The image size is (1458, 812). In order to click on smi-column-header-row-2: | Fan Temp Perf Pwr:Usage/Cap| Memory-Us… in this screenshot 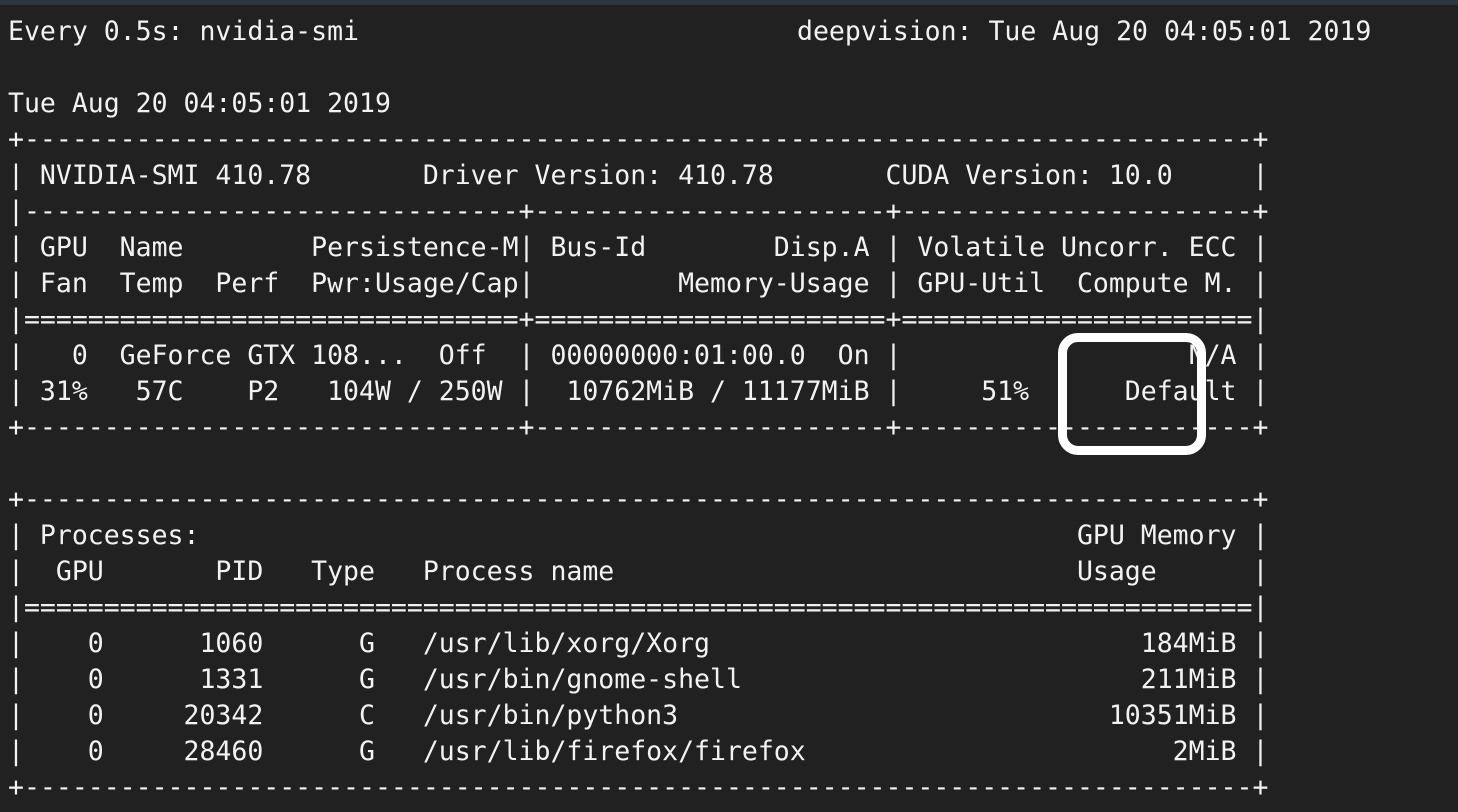, I will do `click(638, 283)`.